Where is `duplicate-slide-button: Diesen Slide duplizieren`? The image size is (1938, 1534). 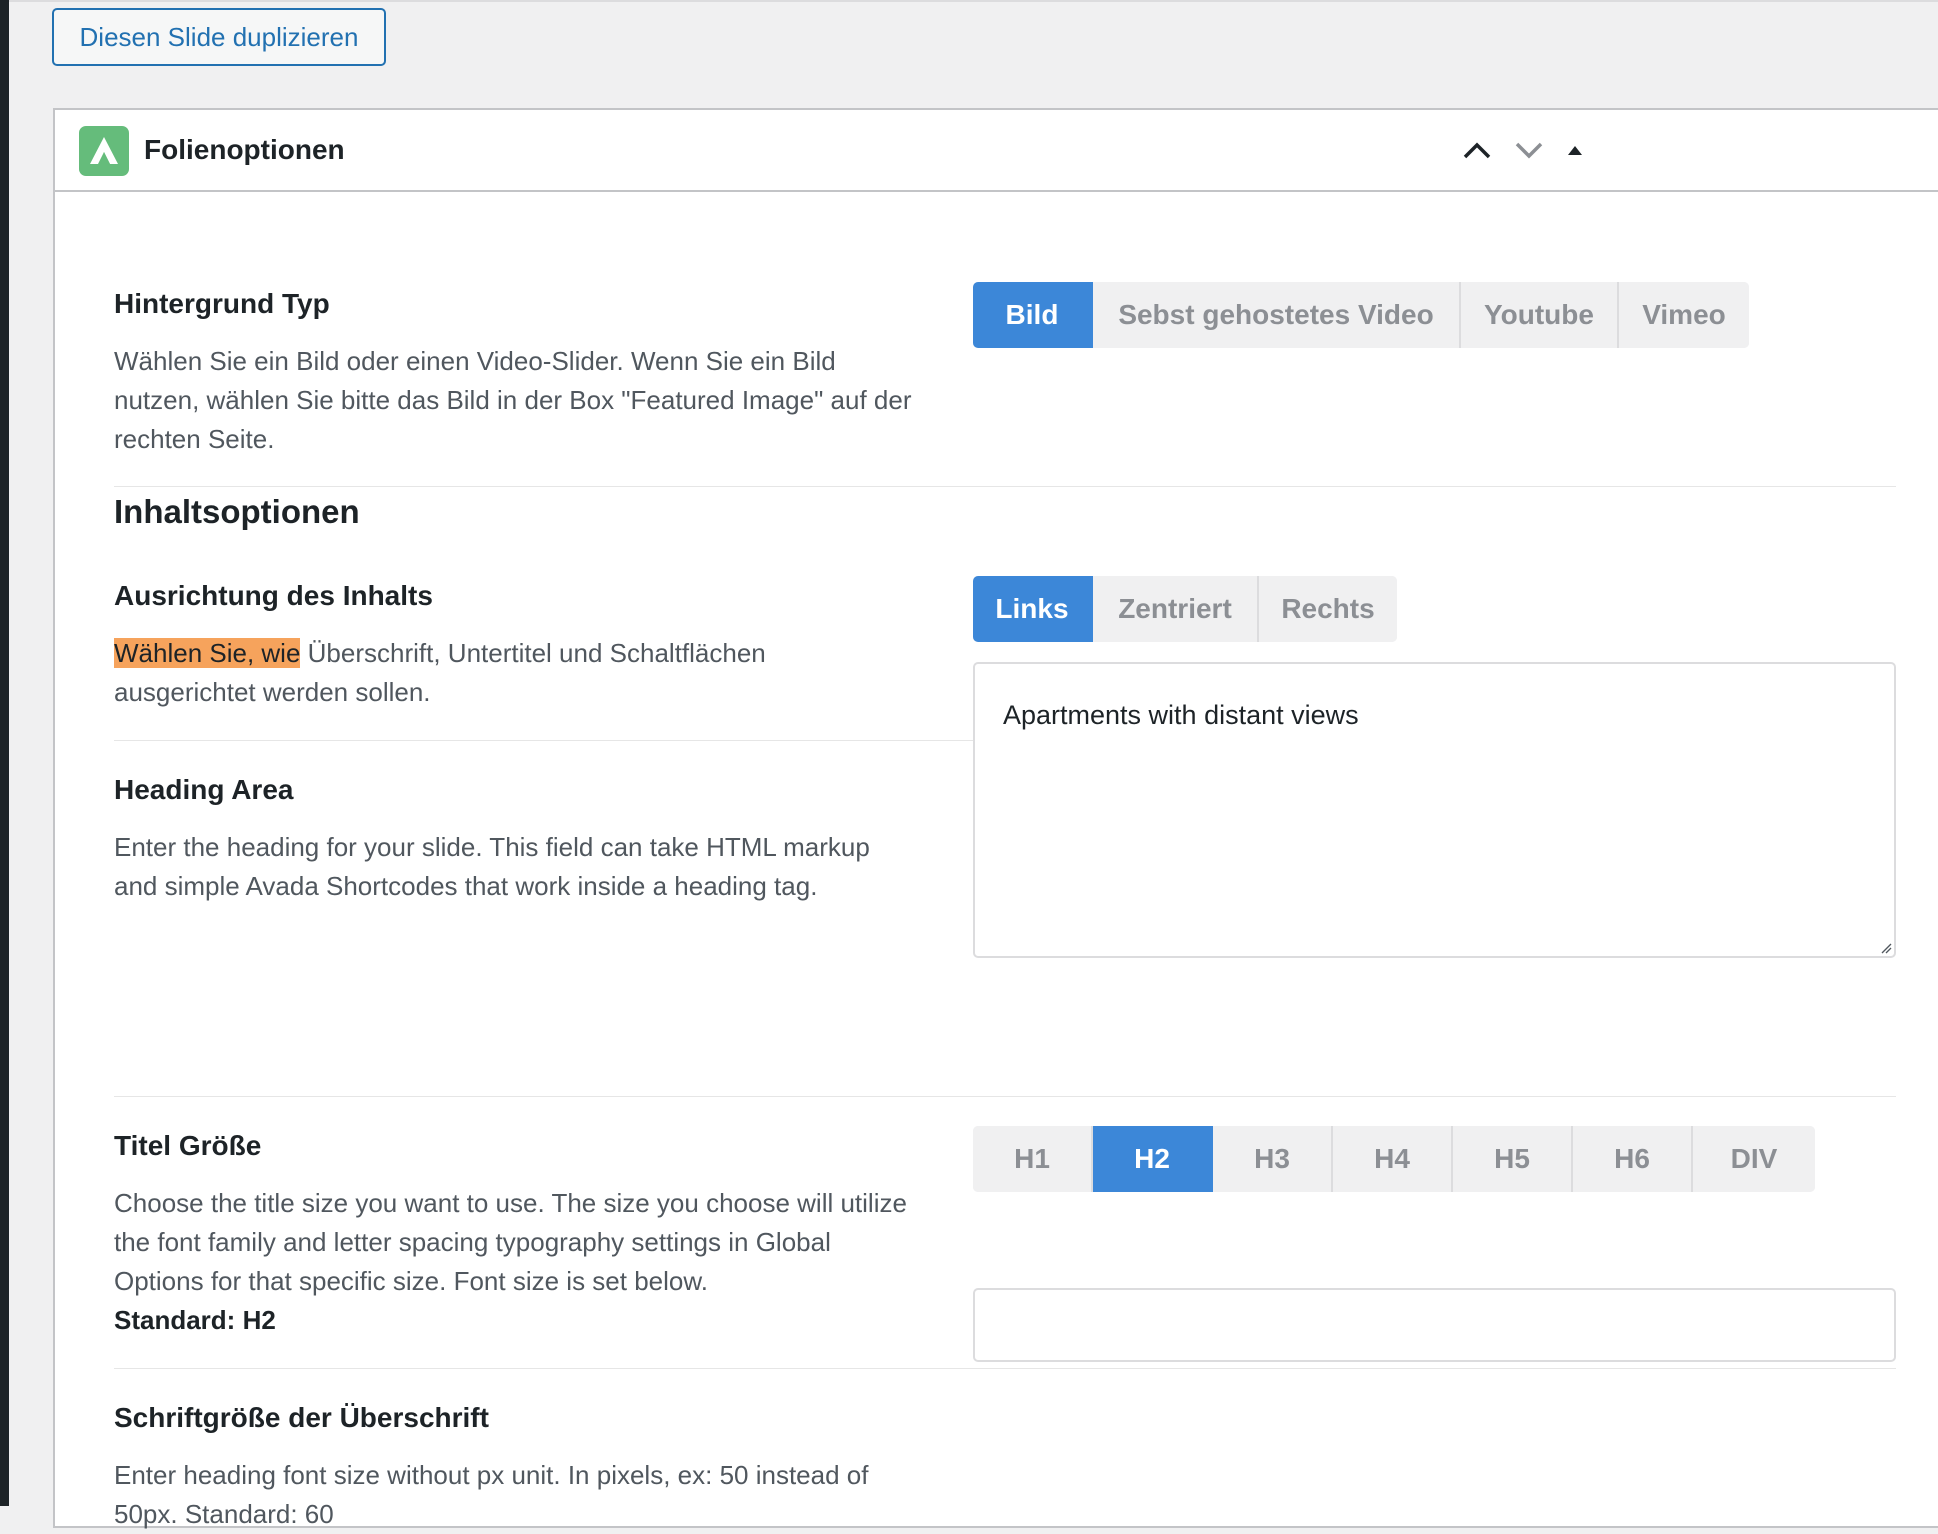 duplicate-slide-button: Diesen Slide duplizieren is located at coordinates (219, 37).